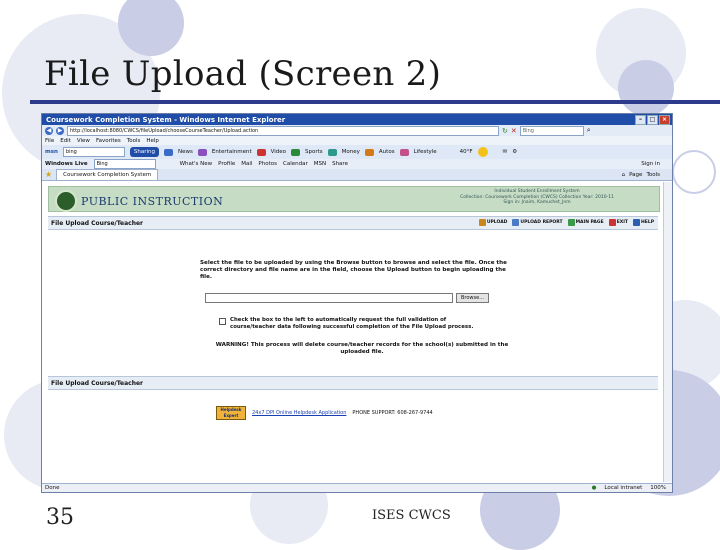 This screenshot has width=720, height=550. I want to click on msn-item-money: Money, so click(351, 152).